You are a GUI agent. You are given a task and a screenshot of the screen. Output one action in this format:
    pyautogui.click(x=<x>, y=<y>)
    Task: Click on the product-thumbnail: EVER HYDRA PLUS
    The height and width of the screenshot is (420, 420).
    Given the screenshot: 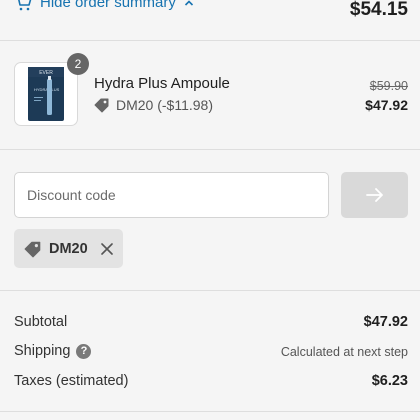 What is the action you would take?
    pyautogui.click(x=46, y=94)
    